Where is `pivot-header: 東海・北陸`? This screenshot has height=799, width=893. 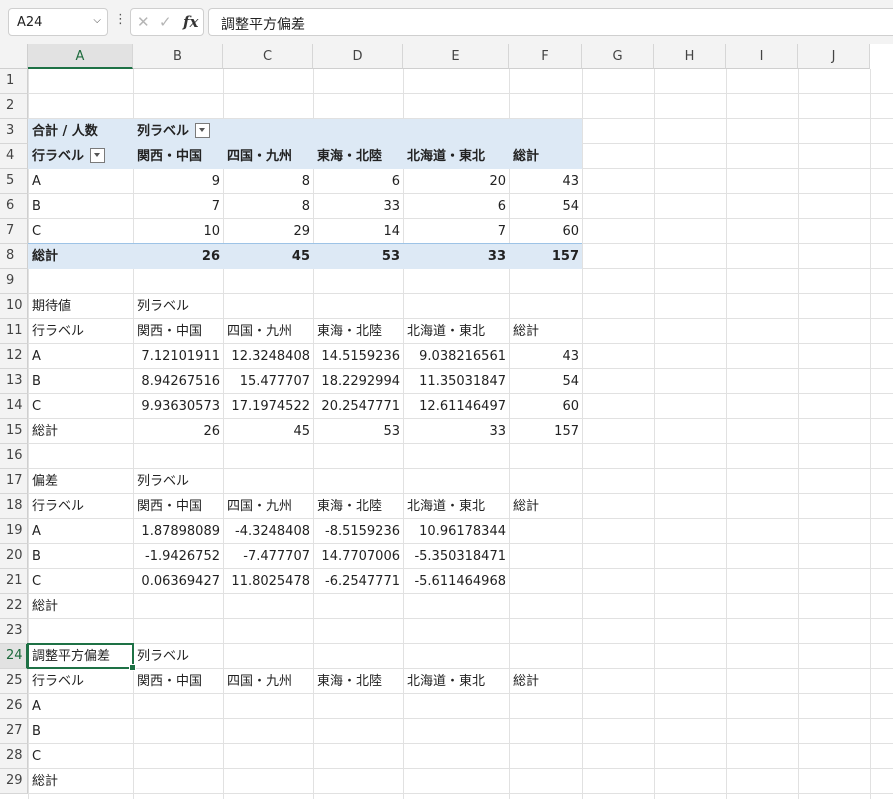
pivot-header: 東海・北陸 is located at coordinates (358, 156).